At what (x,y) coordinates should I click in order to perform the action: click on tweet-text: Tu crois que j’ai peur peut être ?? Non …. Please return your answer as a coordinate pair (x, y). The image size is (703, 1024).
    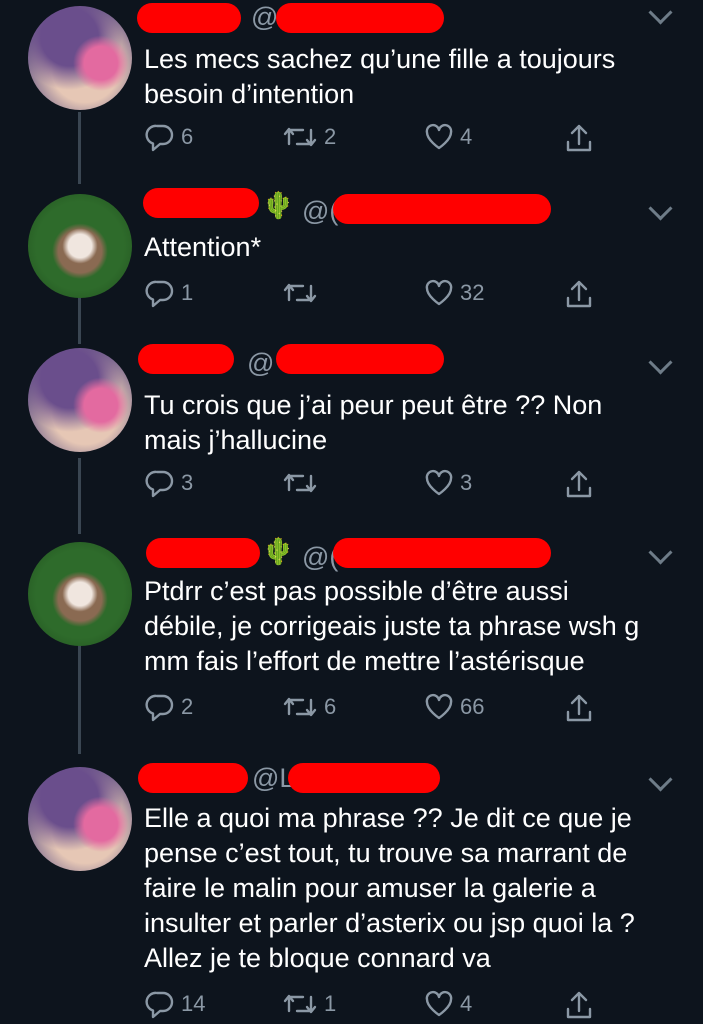
    Looking at the image, I should click on (373, 422).